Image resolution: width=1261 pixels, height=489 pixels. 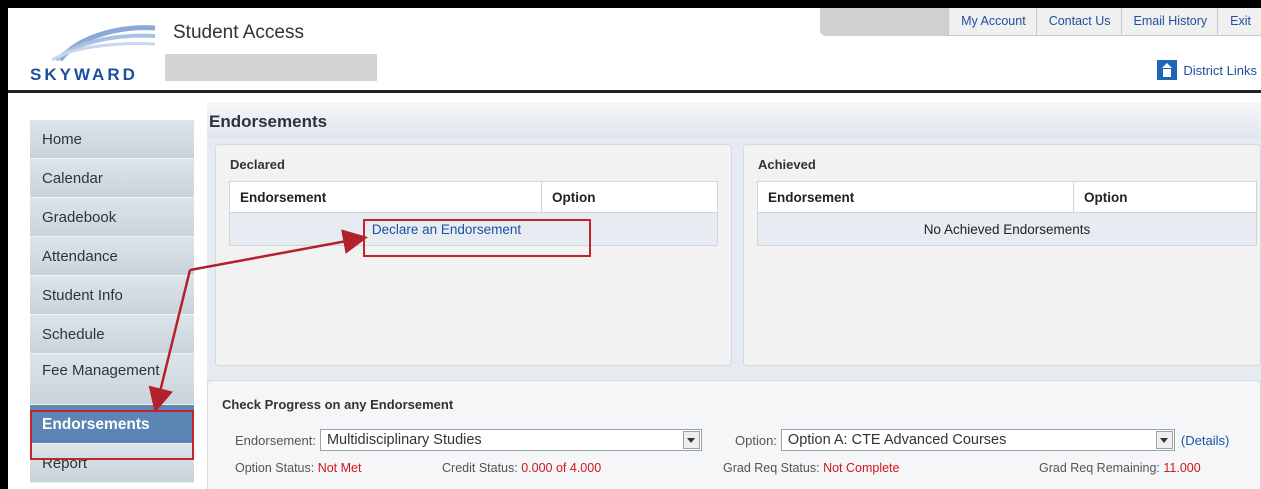 I want to click on arrow-to-endorsements-tab, so click(x=170, y=341).